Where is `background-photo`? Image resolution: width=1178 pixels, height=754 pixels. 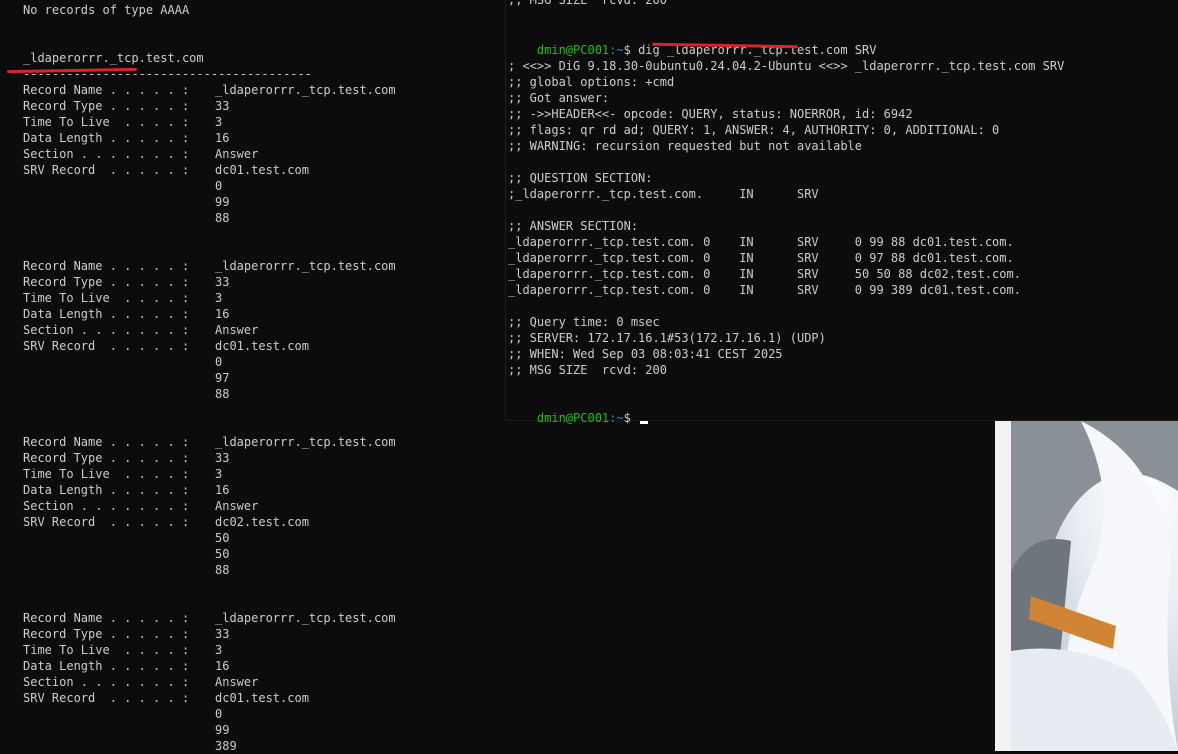
background-photo is located at coordinates (1094, 586).